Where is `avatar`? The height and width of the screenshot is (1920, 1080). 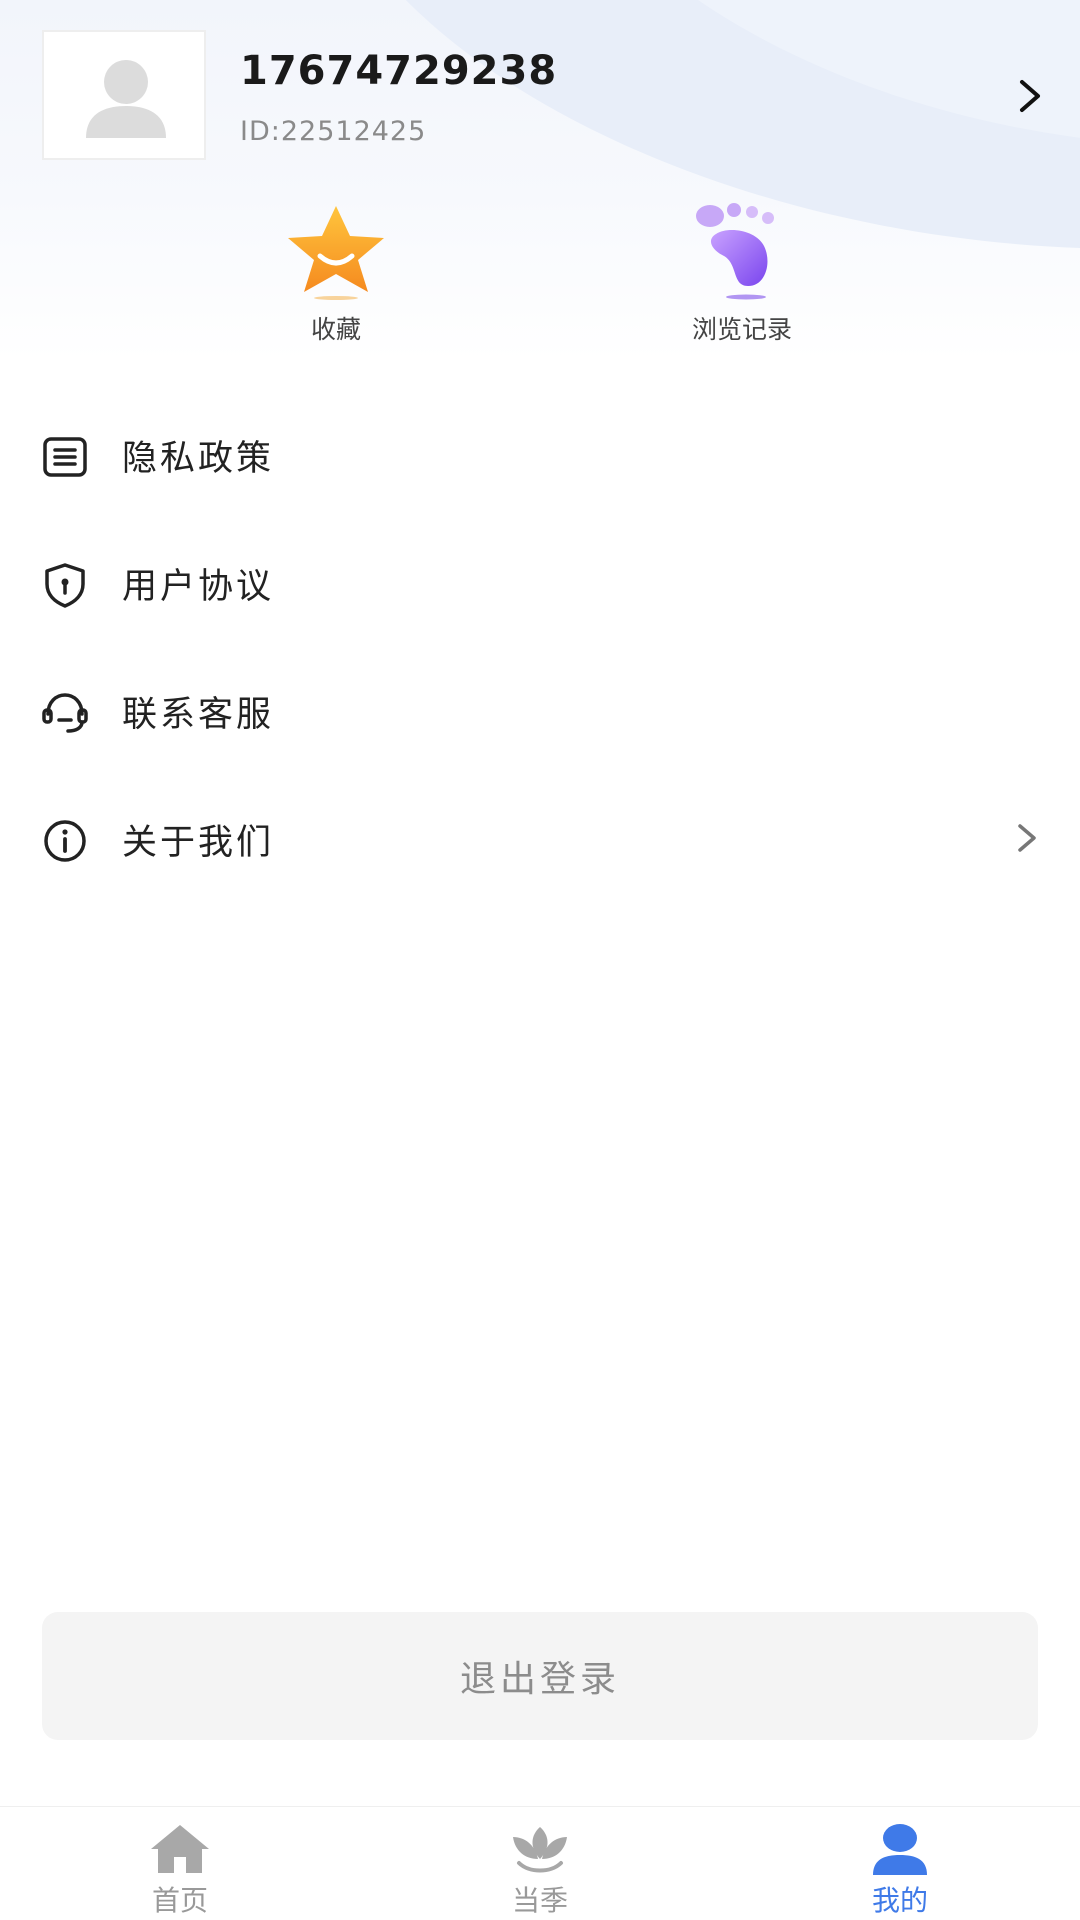 avatar is located at coordinates (124, 95).